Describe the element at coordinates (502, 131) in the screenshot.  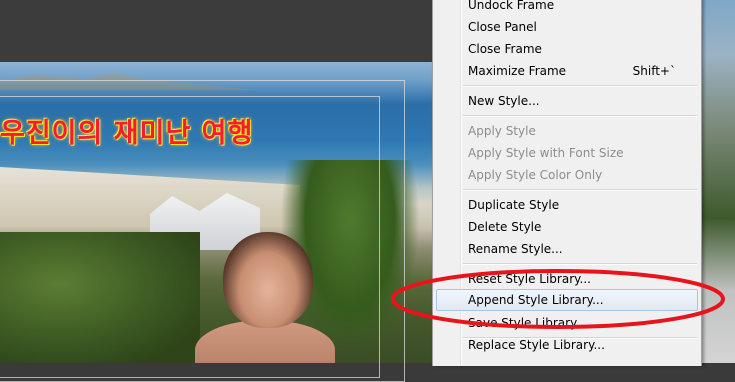
I see `menu-item-apply-style: Apply Style` at that location.